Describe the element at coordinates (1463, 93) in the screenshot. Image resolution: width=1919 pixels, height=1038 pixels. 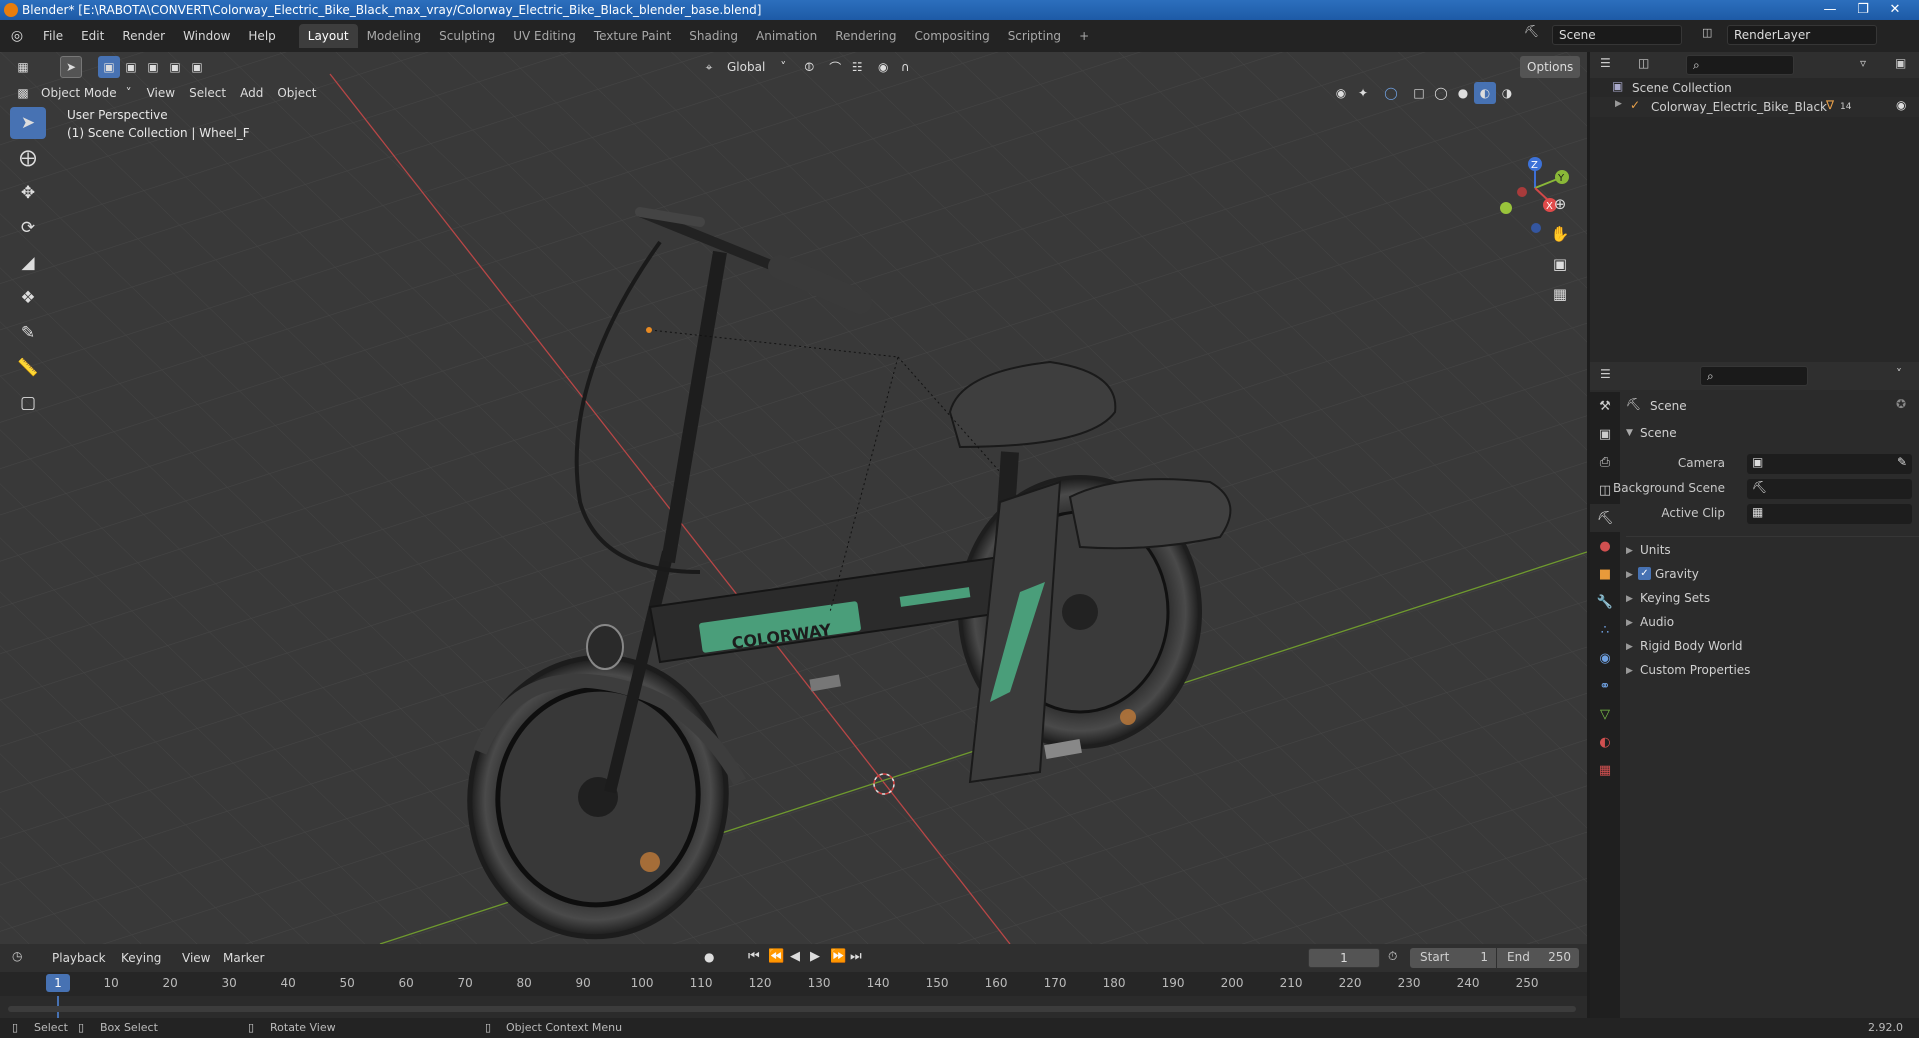
I see `solid-shading-icon: ●` at that location.